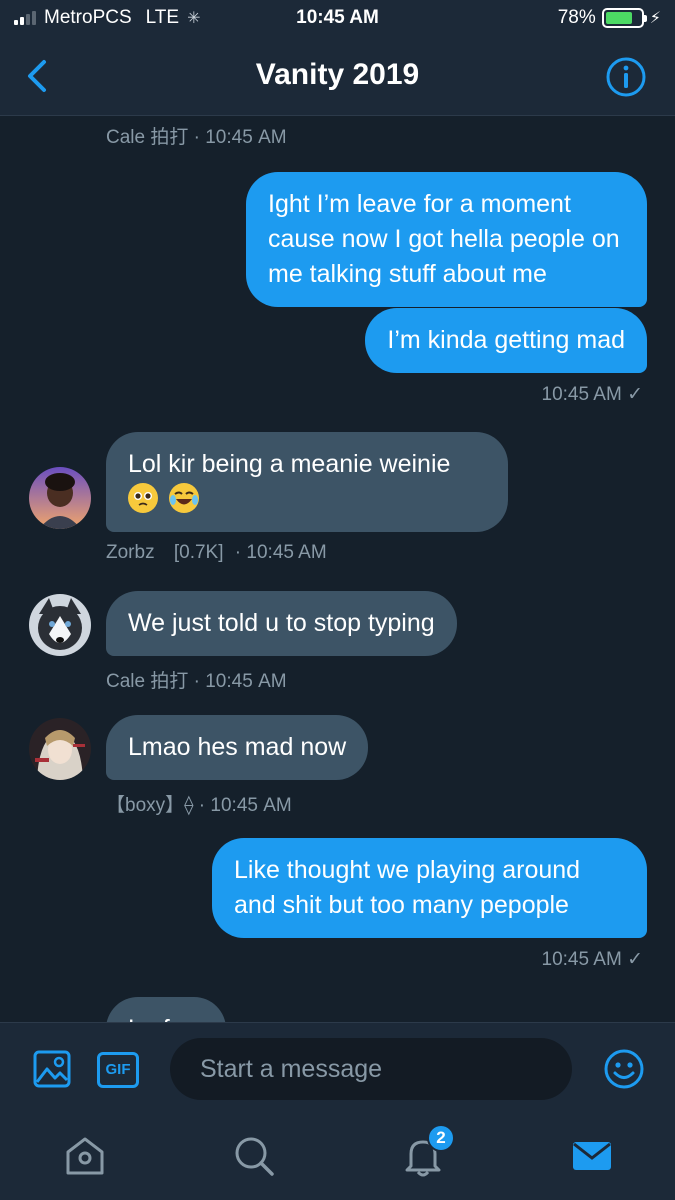  Describe the element at coordinates (280, 552) in the screenshot. I see `message-time: · 10:45 AM` at that location.